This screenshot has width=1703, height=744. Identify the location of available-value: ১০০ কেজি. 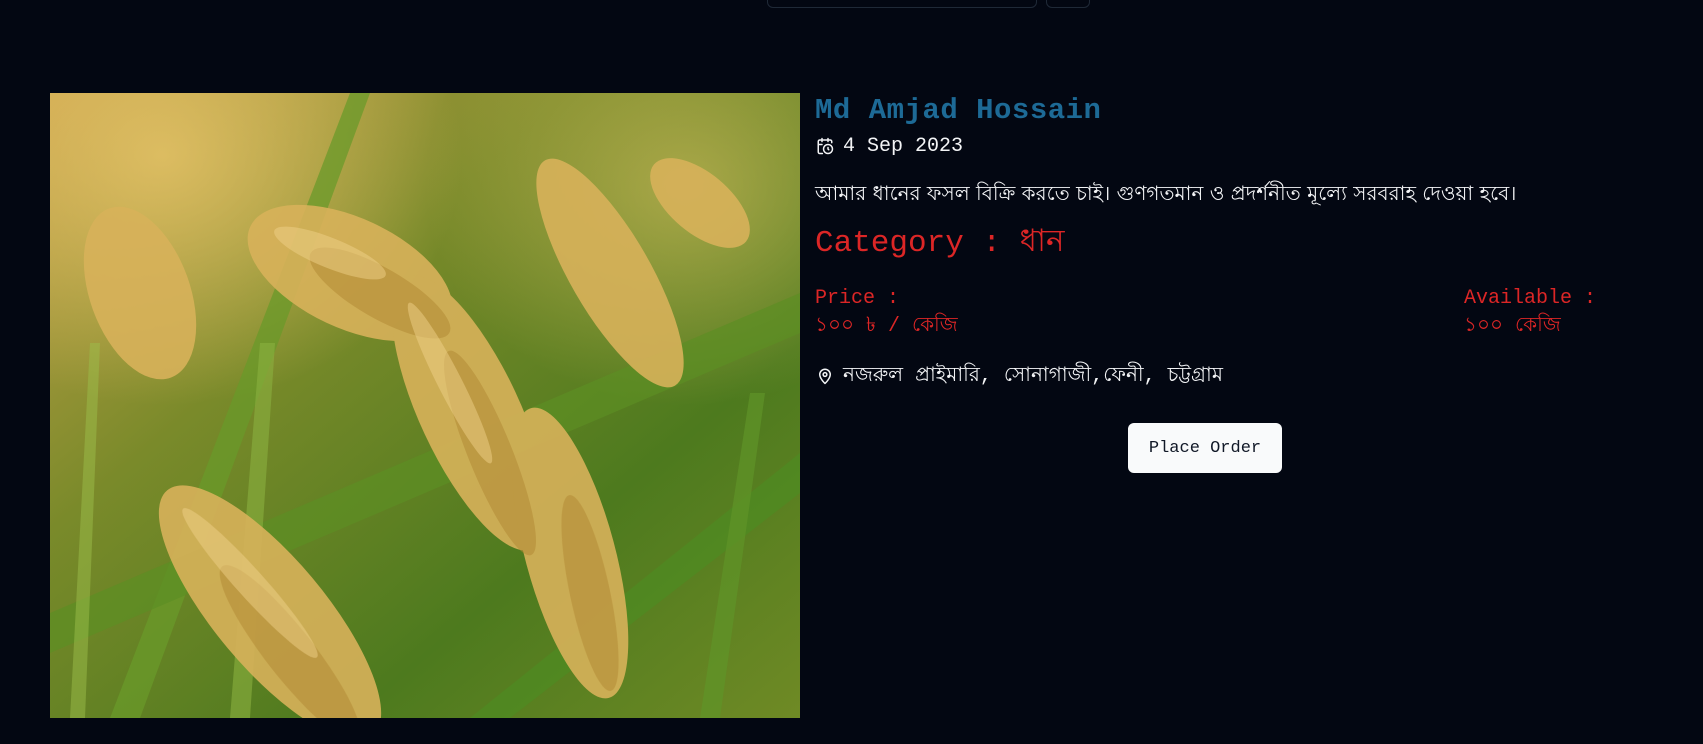
(1512, 326).